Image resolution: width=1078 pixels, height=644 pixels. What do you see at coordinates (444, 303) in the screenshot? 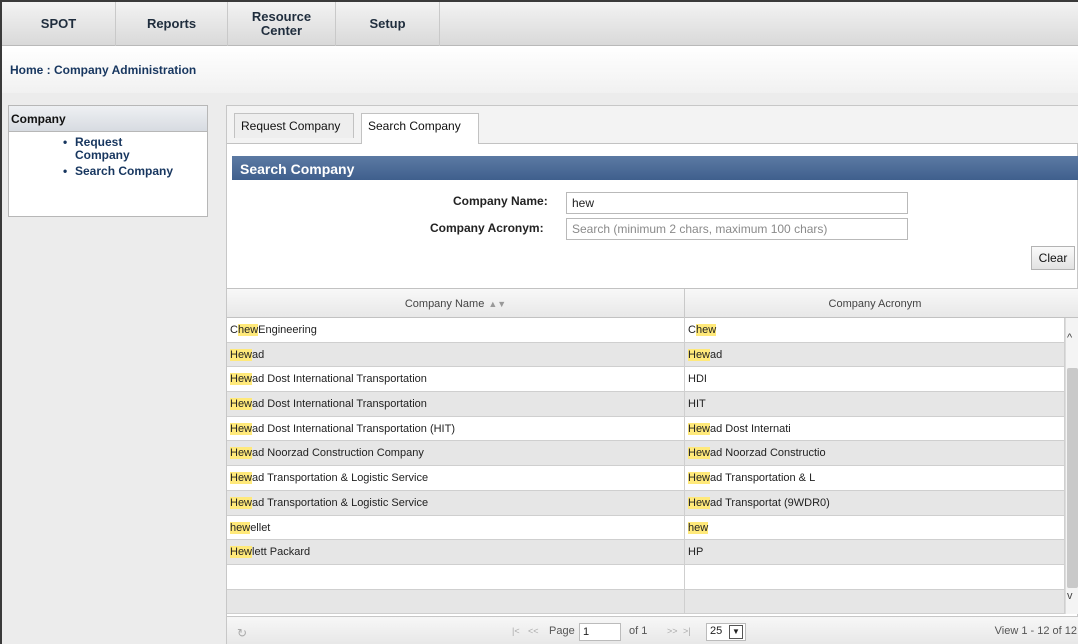
I see `column-header-label: Company Name` at bounding box center [444, 303].